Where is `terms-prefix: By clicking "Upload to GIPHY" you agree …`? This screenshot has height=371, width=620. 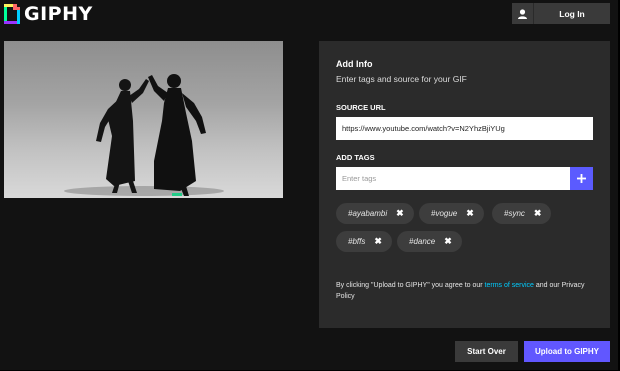
terms-prefix: By clicking "Upload to GIPHY" you agree … is located at coordinates (410, 285).